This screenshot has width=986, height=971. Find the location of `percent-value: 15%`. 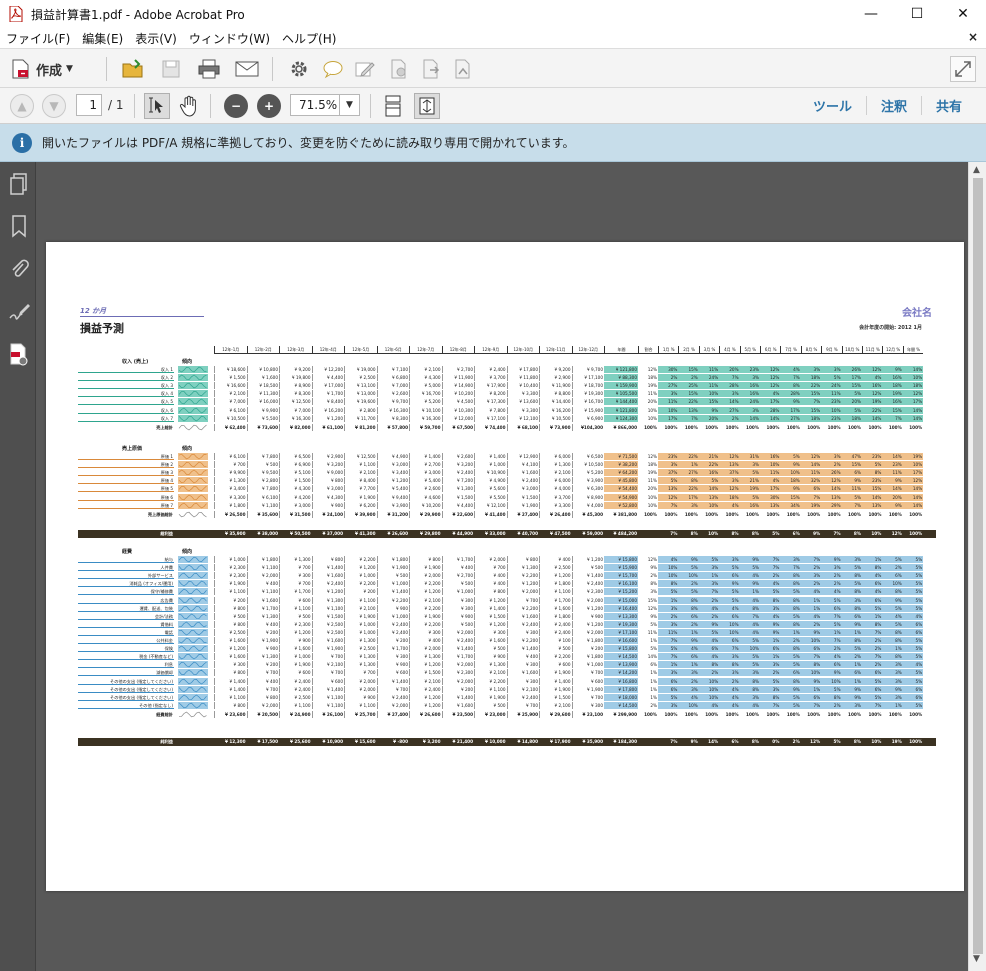

percent-value: 15% is located at coordinates (851, 465).